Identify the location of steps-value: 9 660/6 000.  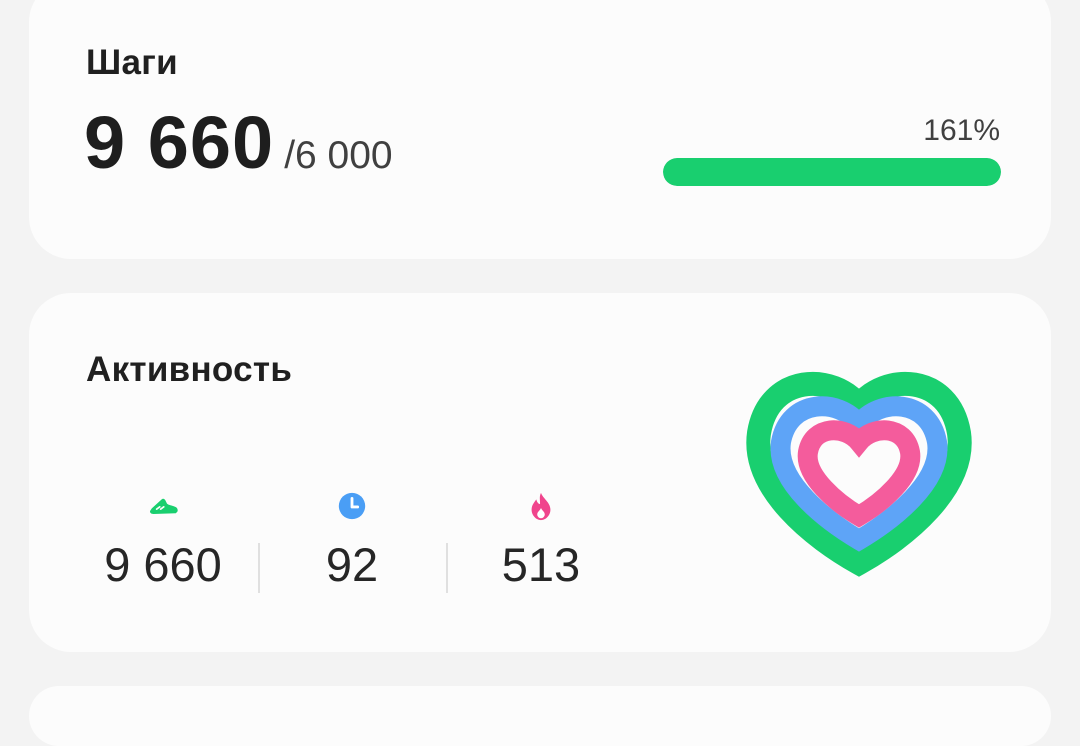
(238, 142).